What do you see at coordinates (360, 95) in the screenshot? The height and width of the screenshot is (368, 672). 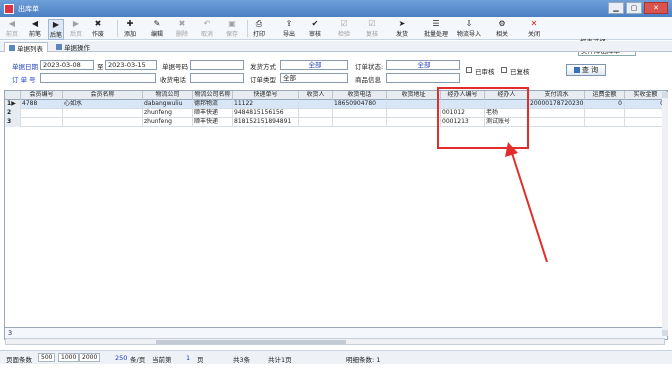 I see `col-recv-phone: 收货电话` at bounding box center [360, 95].